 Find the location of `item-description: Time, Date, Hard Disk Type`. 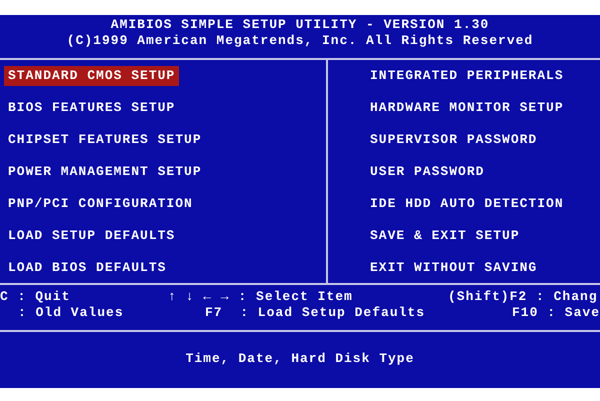

item-description: Time, Date, Hard Disk Type is located at coordinates (300, 359).